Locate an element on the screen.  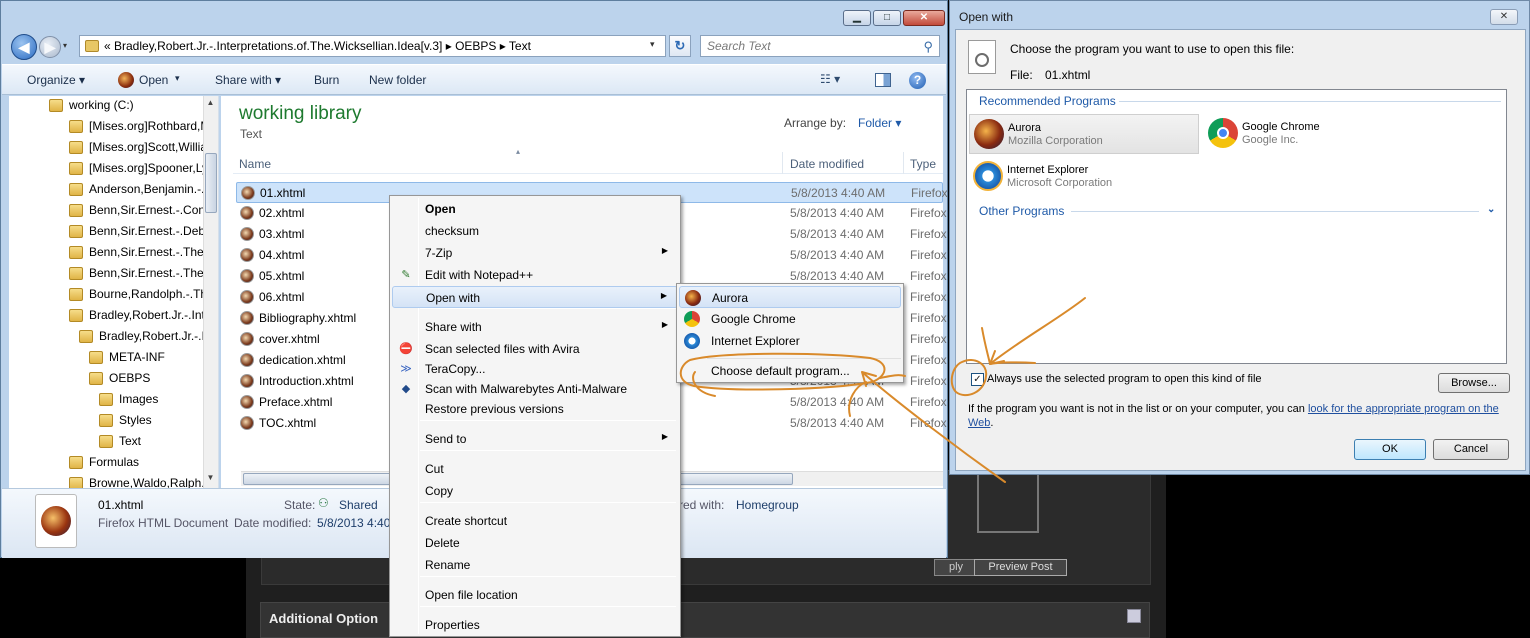
navigation-scrollbar: ▲ ▼ is located at coordinates (210, 292).